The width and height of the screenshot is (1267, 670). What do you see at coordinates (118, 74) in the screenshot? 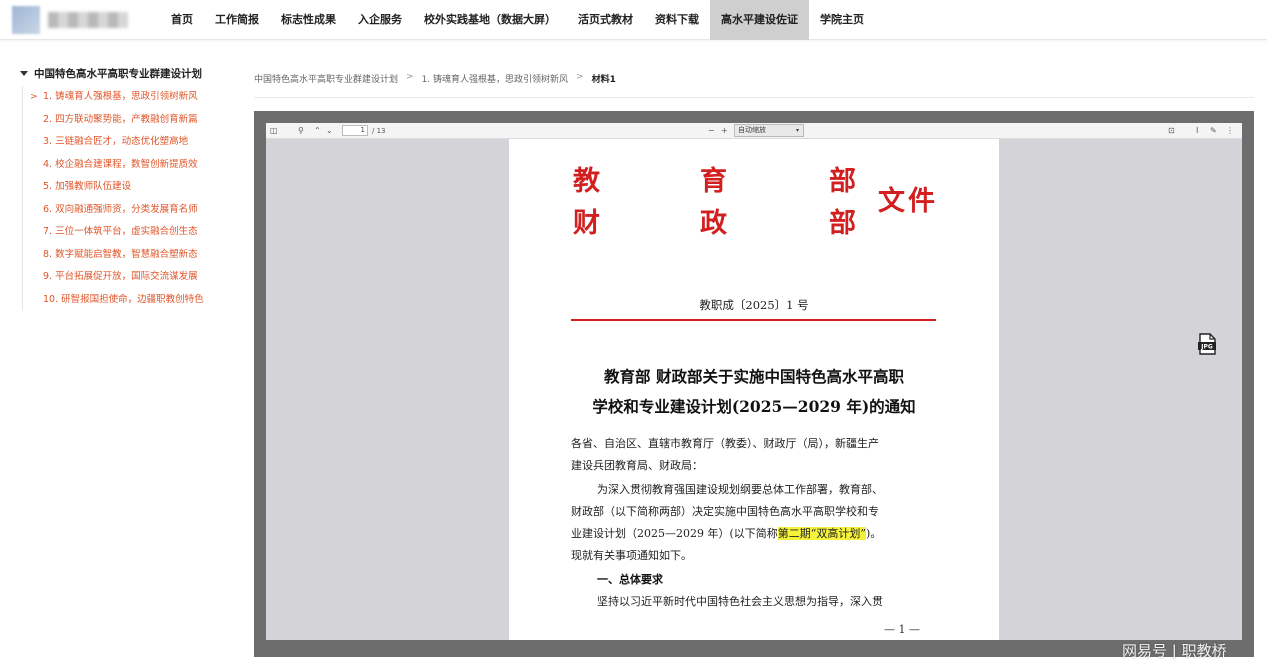
I see `sidebar-title-label: 中国特色高水平高职专业群建设计划` at bounding box center [118, 74].